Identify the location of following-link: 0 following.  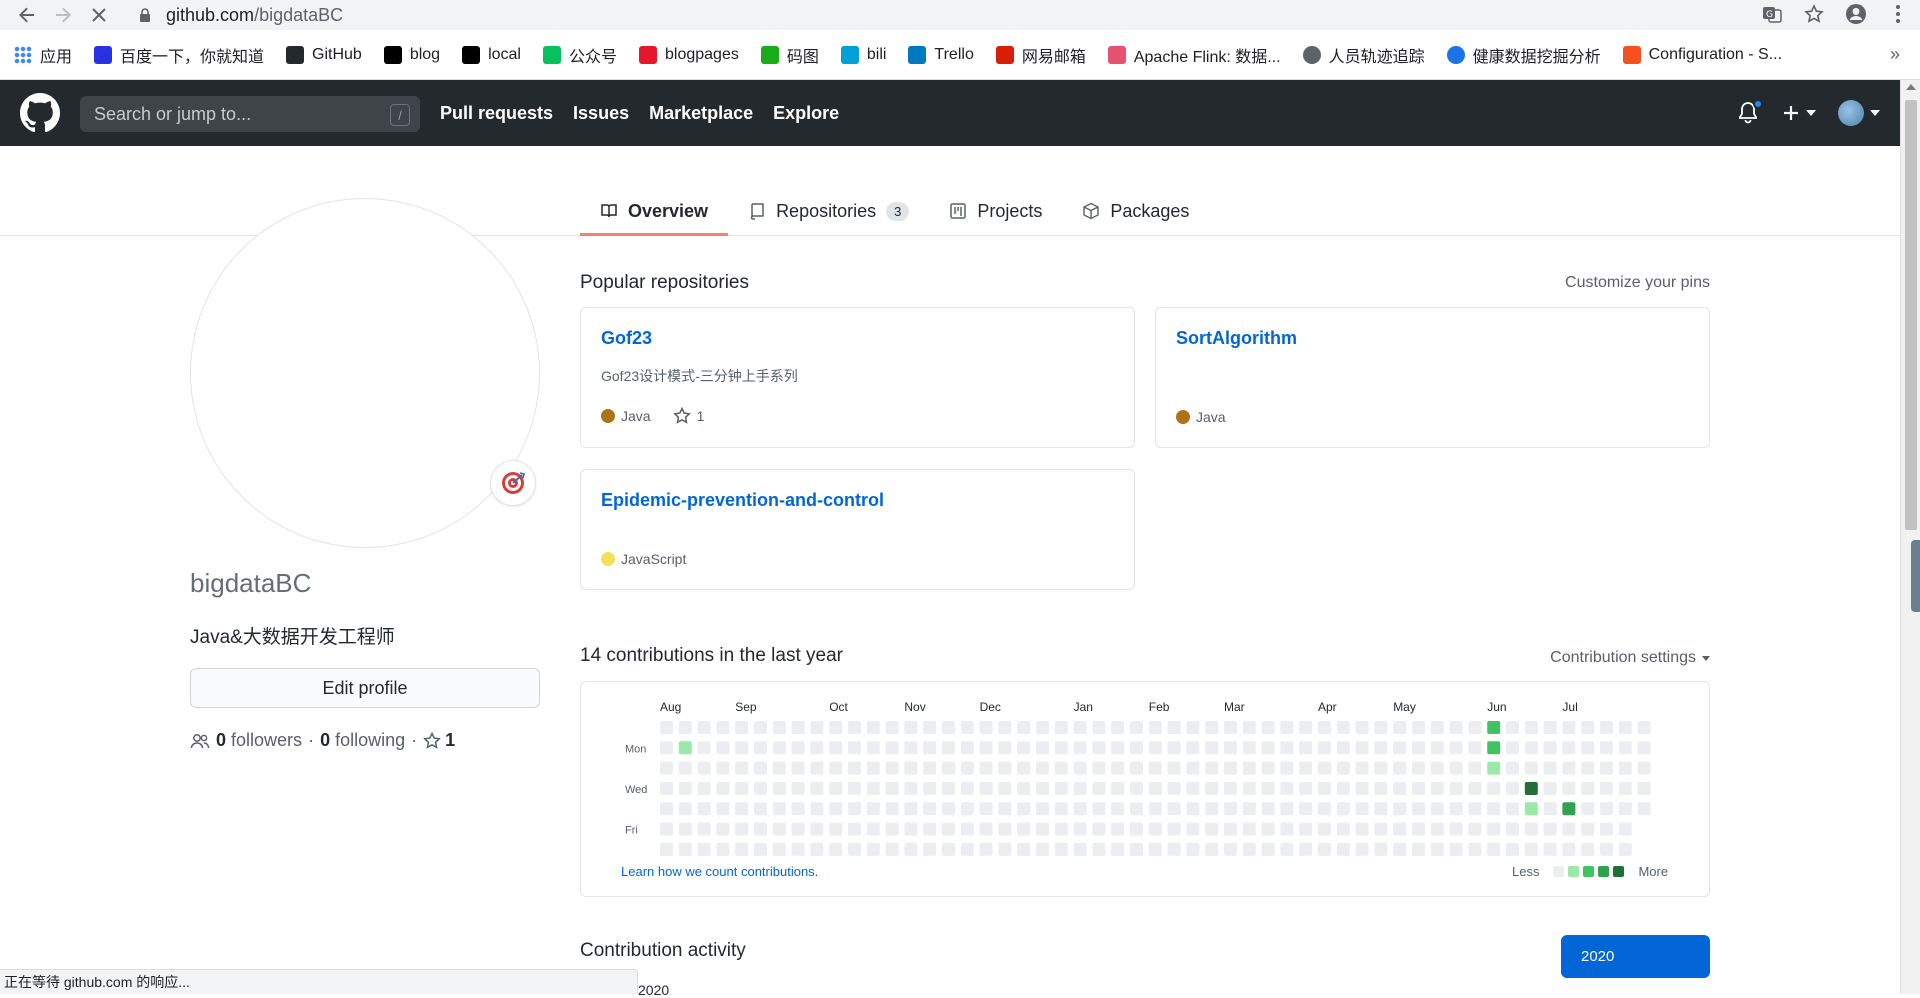
(362, 740).